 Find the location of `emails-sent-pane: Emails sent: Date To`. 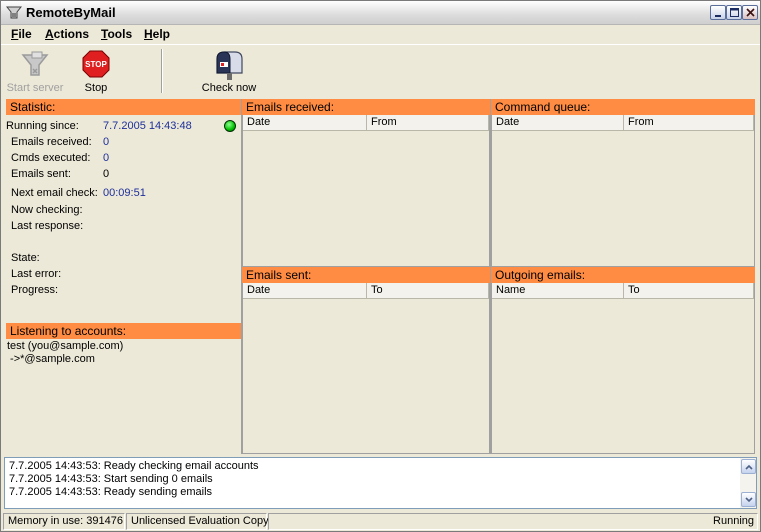

emails-sent-pane: Emails sent: Date To is located at coordinates (366, 360).